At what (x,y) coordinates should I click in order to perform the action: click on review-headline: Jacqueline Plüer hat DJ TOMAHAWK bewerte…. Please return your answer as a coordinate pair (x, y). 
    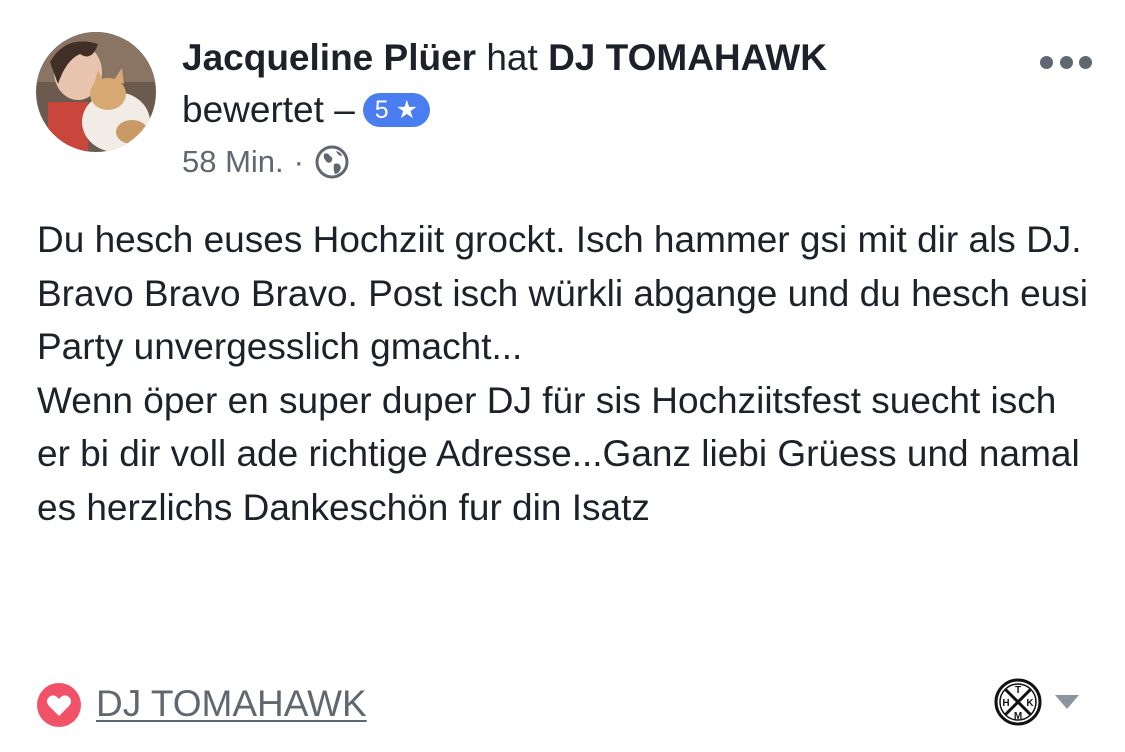
    Looking at the image, I should click on (582, 84).